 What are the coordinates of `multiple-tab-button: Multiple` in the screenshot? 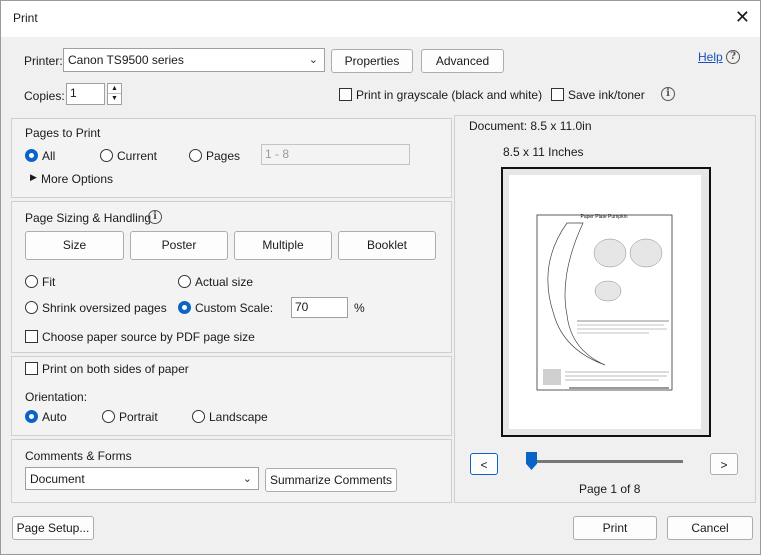 It's located at (283, 245).